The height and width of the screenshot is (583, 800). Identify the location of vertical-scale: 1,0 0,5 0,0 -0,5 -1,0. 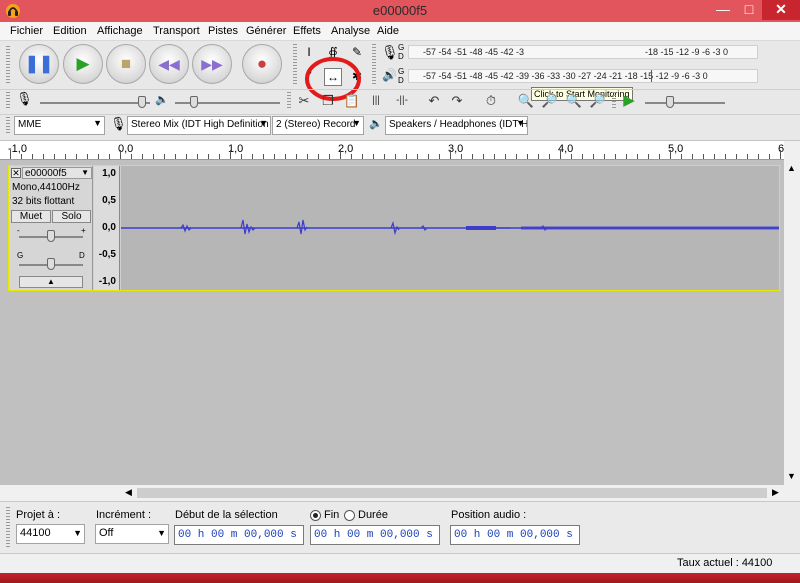
(107, 228).